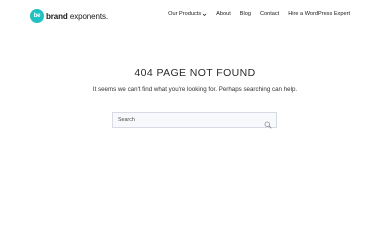 This screenshot has width=390, height=240. I want to click on logo-rest: exponents., so click(87, 16).